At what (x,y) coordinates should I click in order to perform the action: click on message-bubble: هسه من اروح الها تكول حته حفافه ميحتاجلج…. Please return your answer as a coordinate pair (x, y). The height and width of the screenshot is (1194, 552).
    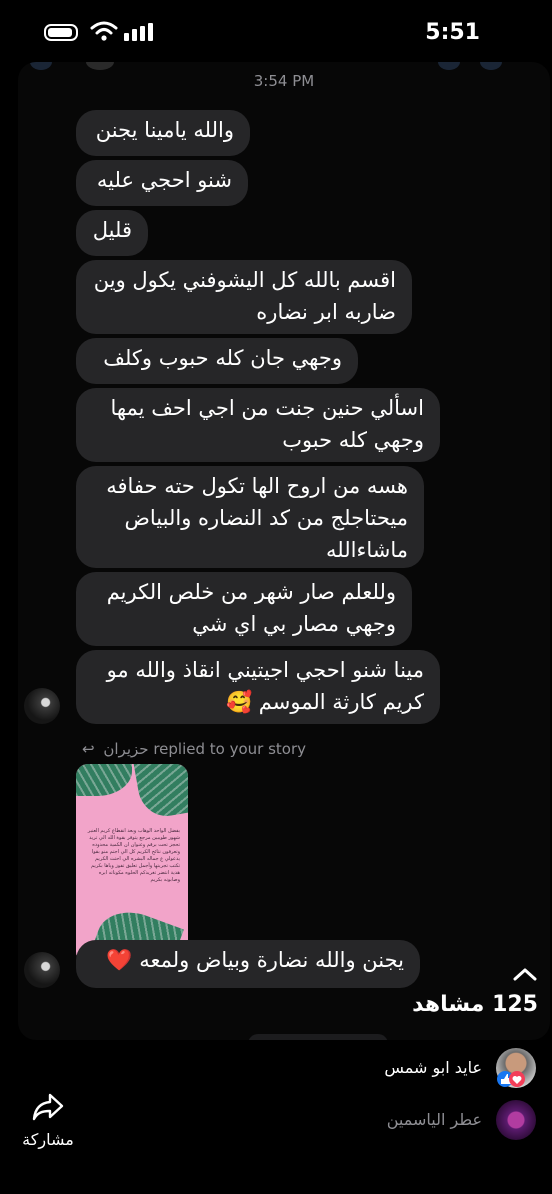
    Looking at the image, I should click on (250, 517).